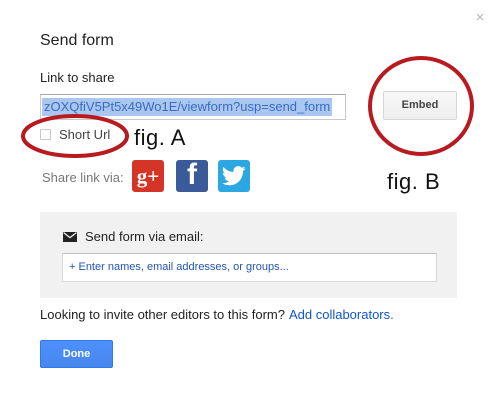 The height and width of the screenshot is (398, 496). I want to click on twitter-bird-icon, so click(234, 176).